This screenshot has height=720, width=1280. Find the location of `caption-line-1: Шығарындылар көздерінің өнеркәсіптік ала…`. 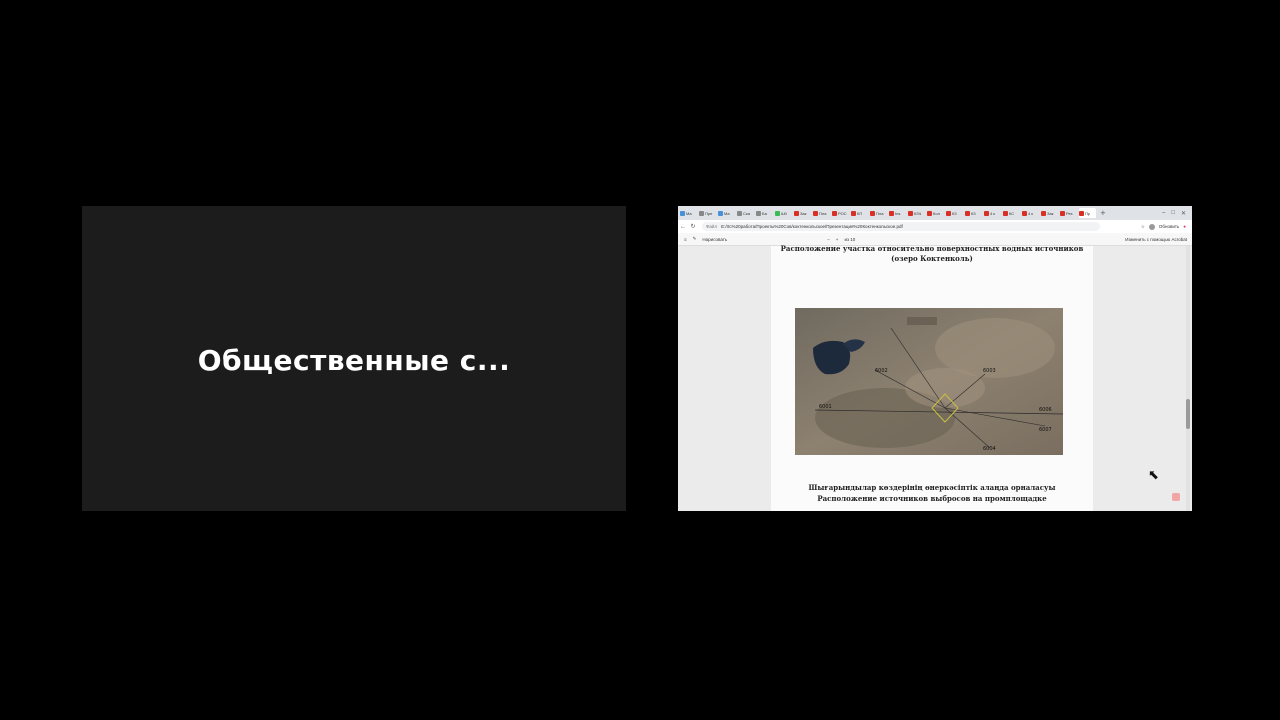

caption-line-1: Шығарындылар көздерінің өнеркәсіптік ала… is located at coordinates (932, 487).